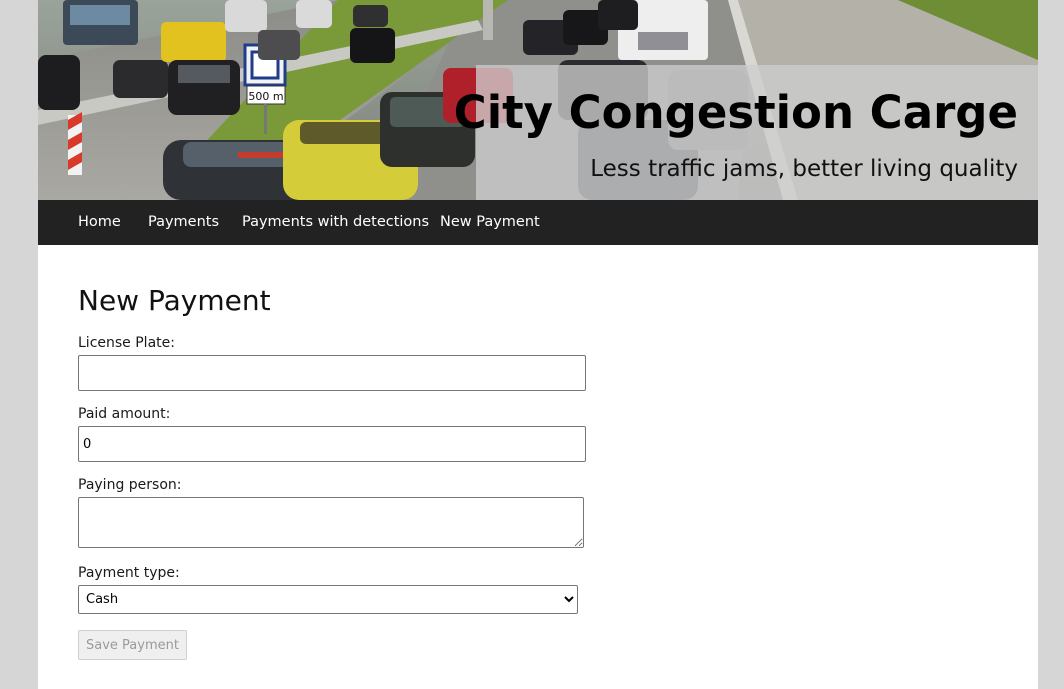 This screenshot has height=689, width=1064. I want to click on license-plate-label: License Plate:, so click(126, 343).